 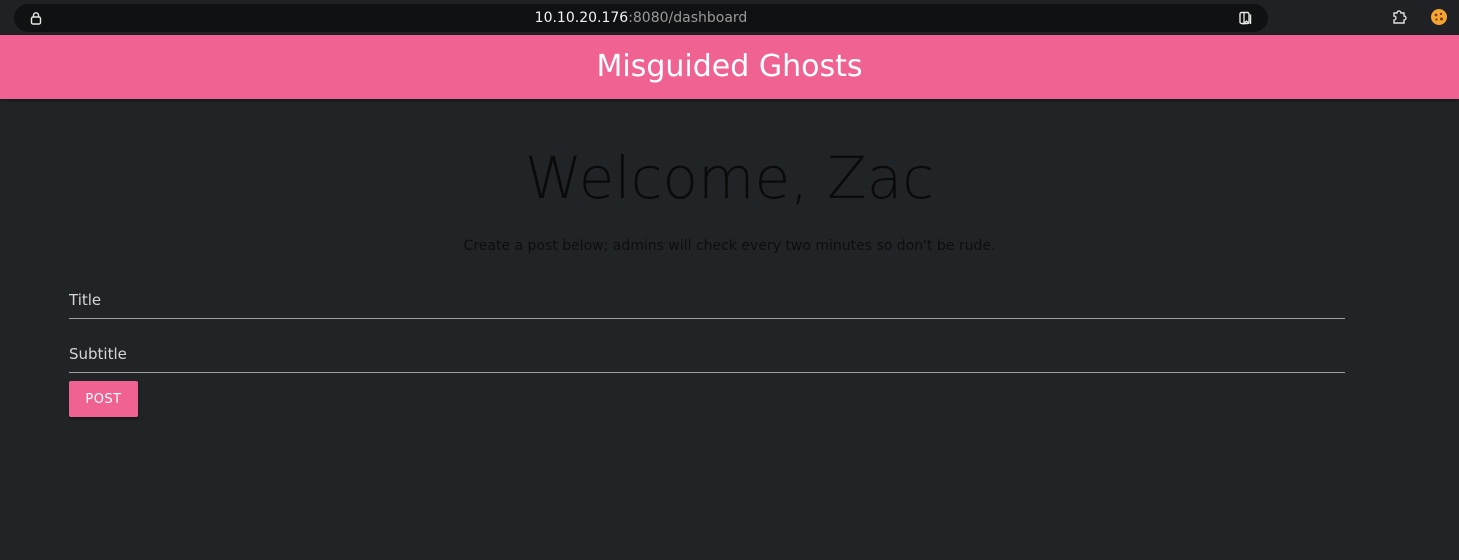 I want to click on site-title: Misguided Ghosts, so click(x=729, y=67).